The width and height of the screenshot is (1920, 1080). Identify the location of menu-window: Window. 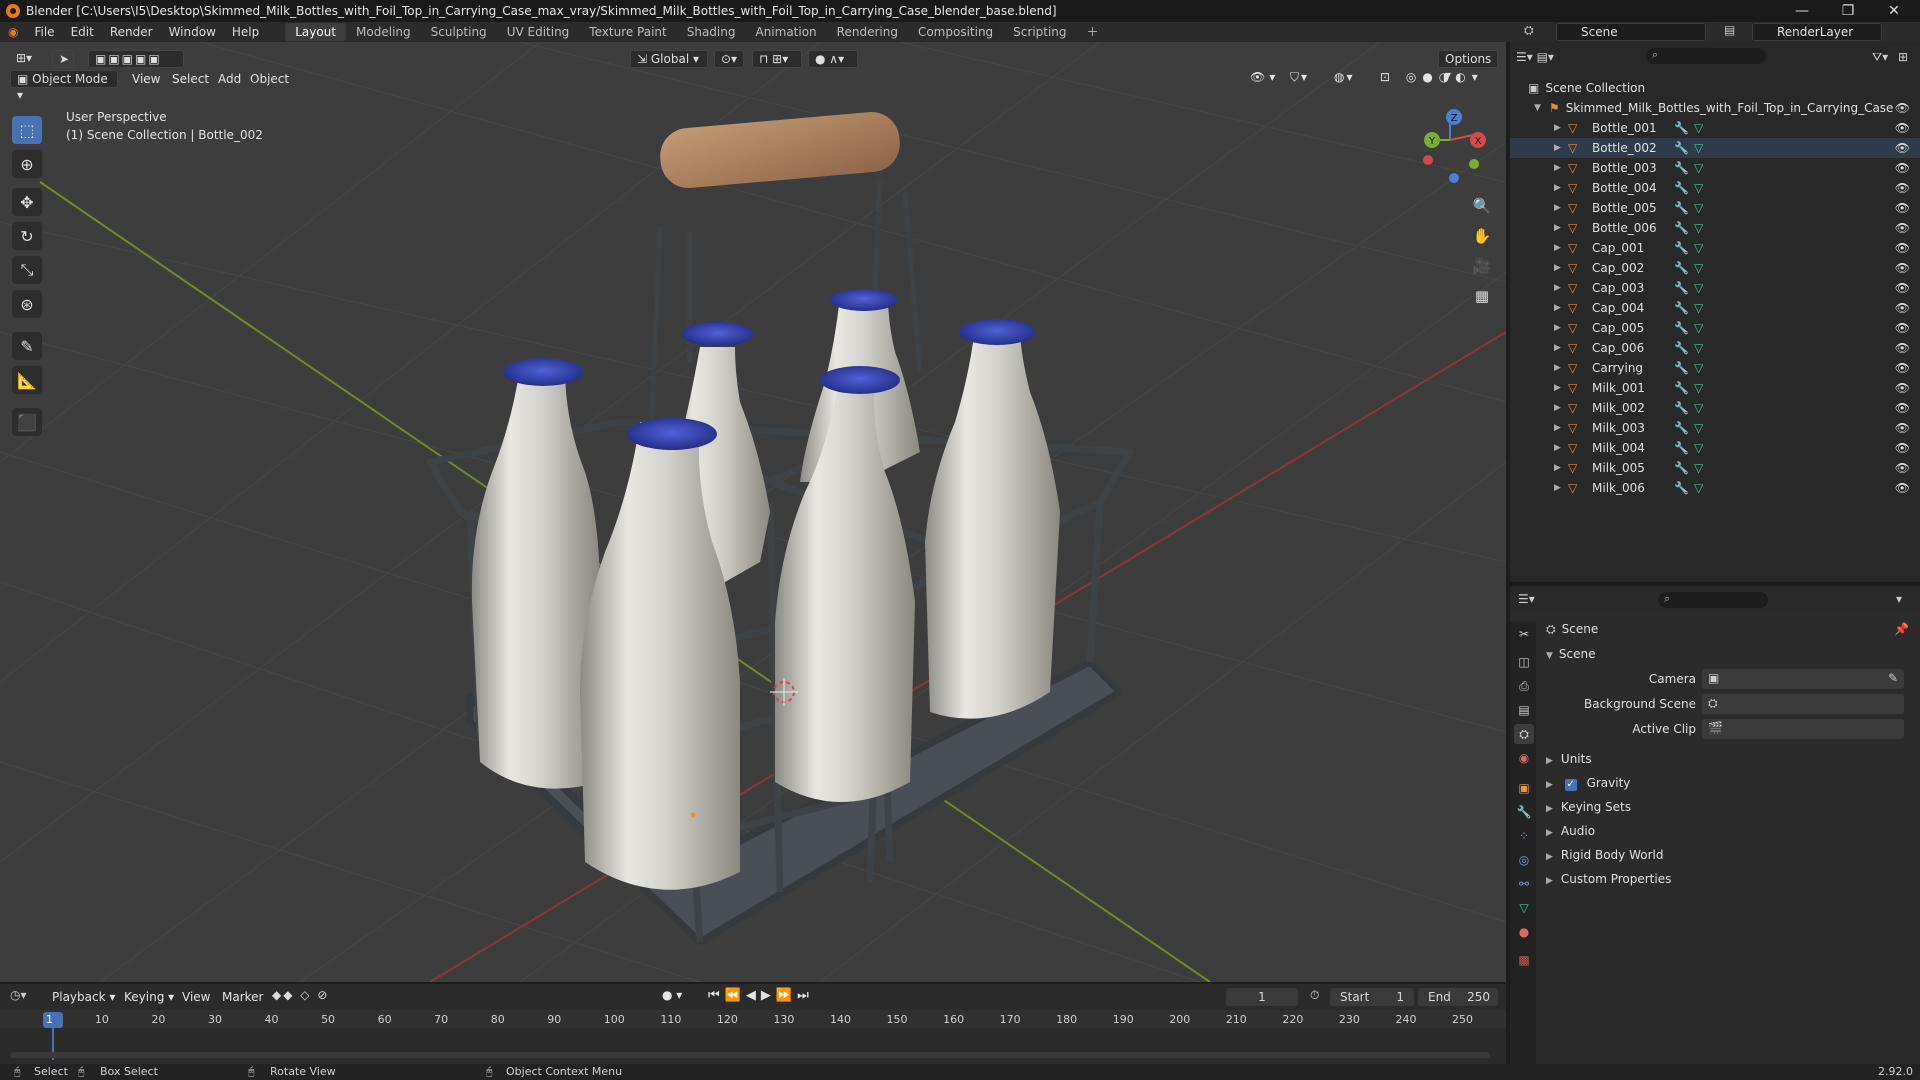
(192, 32).